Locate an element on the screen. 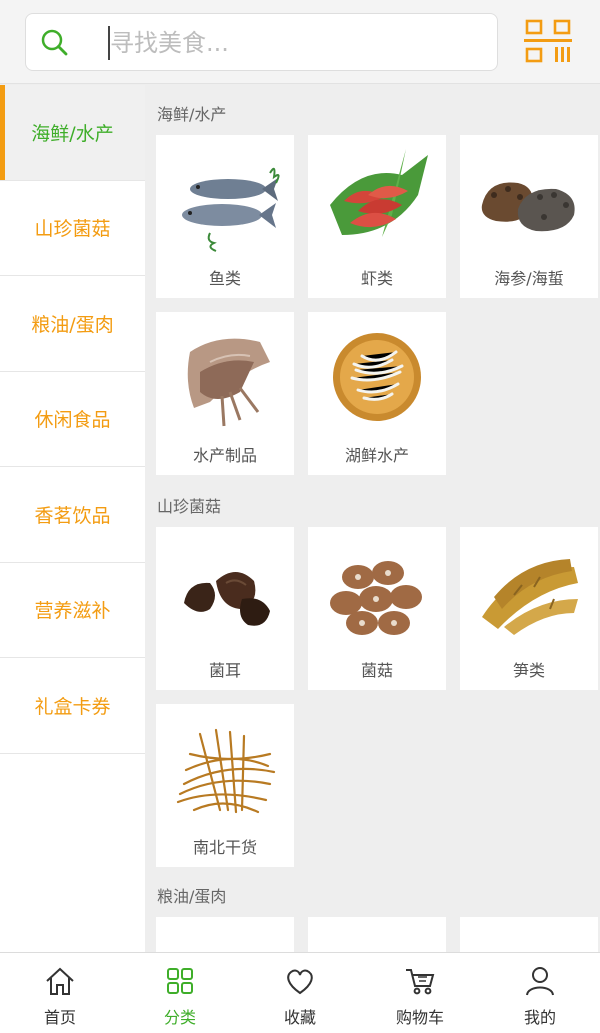 This screenshot has height=1033, width=600. sidebar-item-6: 礼盒卡券 is located at coordinates (72, 706).